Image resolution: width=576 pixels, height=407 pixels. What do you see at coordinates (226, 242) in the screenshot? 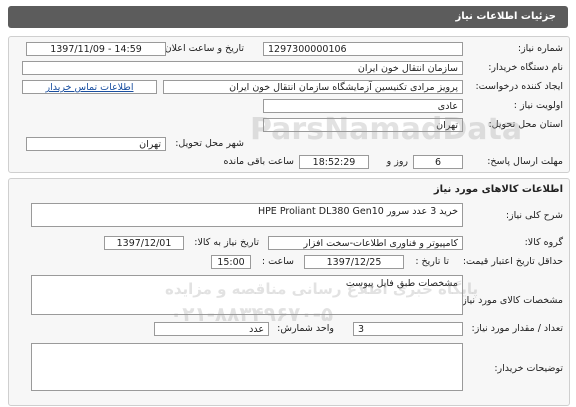
I see `need-date-label: تاریخ نیاز به کالا:` at bounding box center [226, 242].